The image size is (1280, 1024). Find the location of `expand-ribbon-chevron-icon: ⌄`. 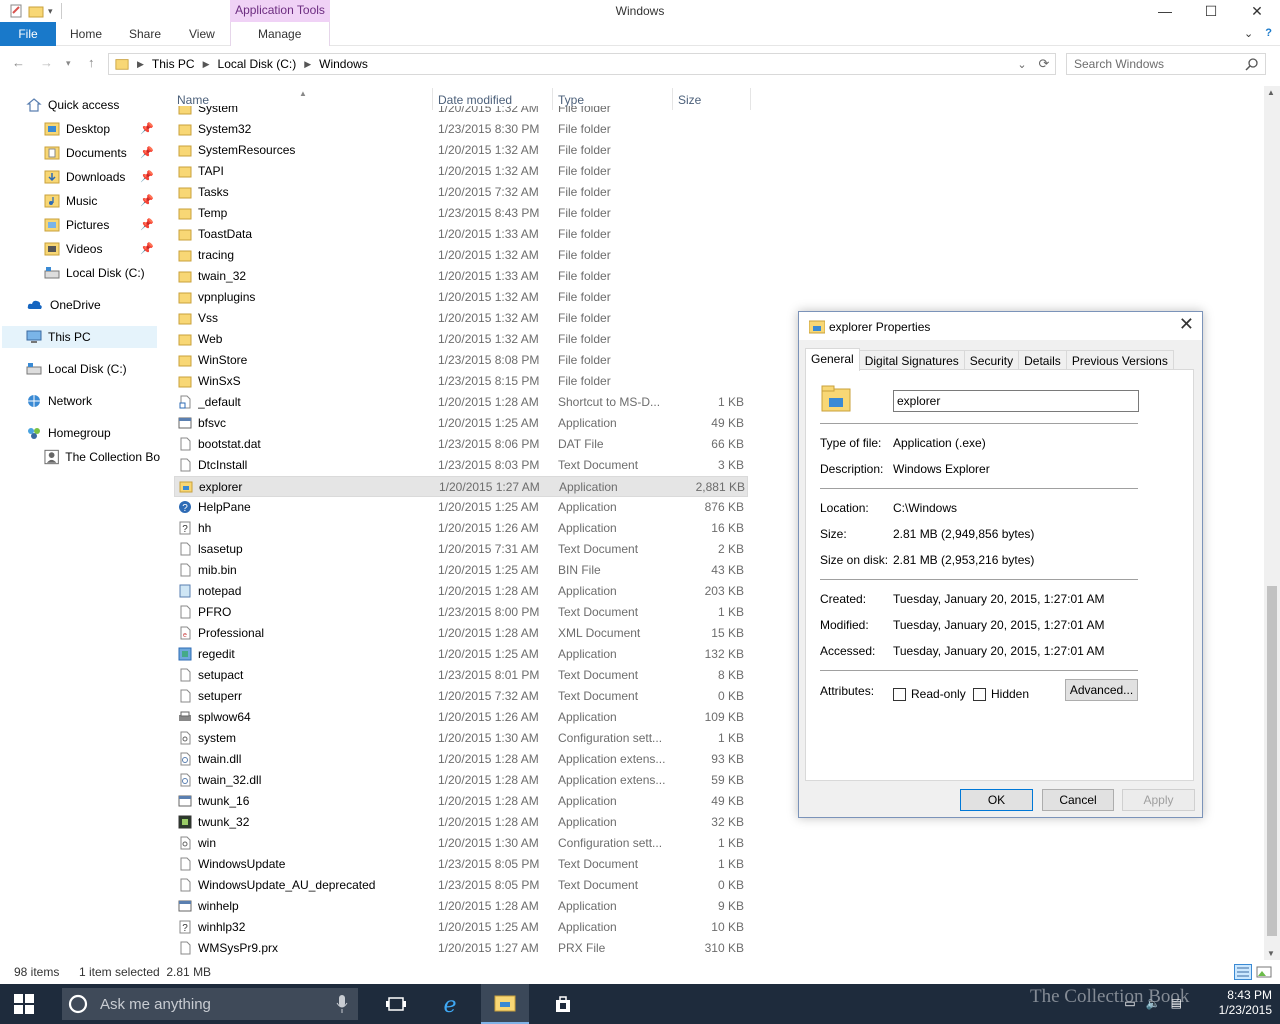

expand-ribbon-chevron-icon: ⌄ is located at coordinates (1248, 33).